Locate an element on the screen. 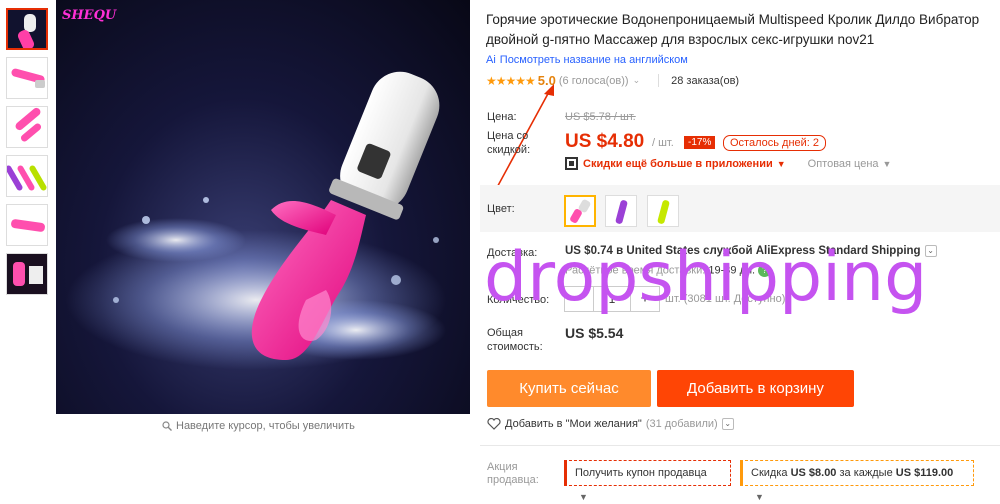 The height and width of the screenshot is (504, 1000). zoom-hint: Наведите курсор, чтобы увеличить is located at coordinates (258, 426).